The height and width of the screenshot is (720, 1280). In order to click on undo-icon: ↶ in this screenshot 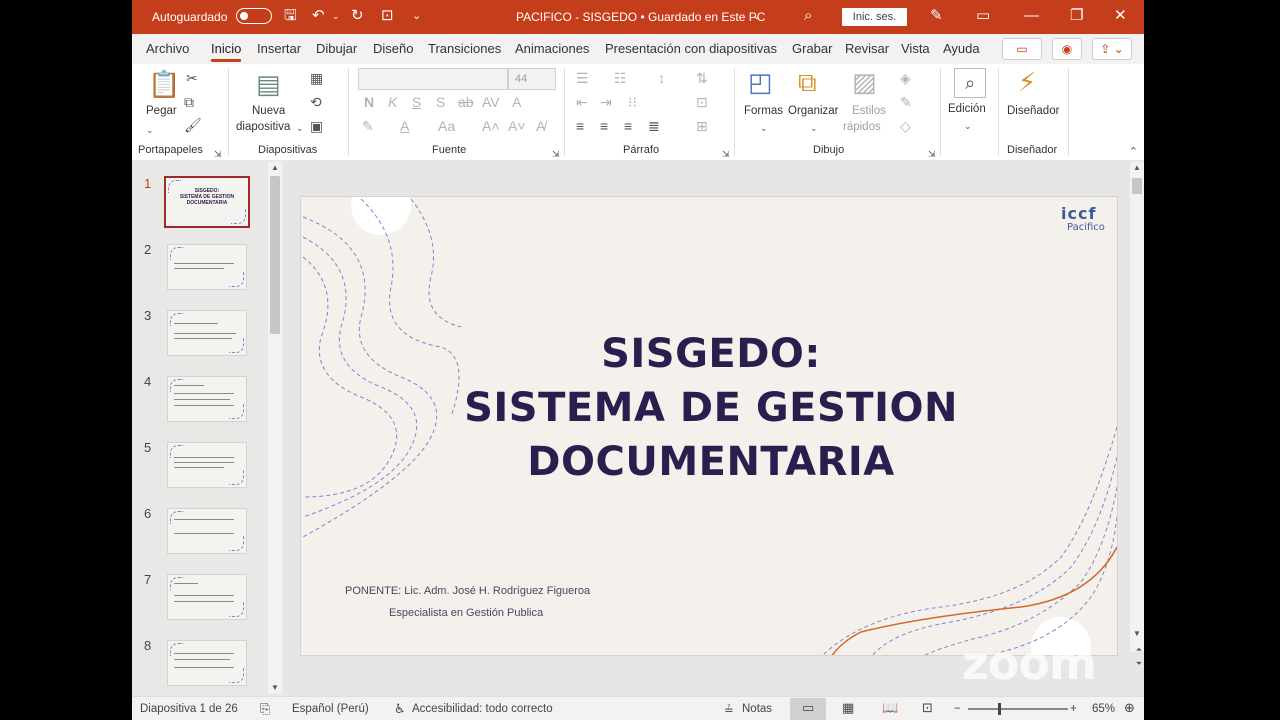, I will do `click(318, 16)`.